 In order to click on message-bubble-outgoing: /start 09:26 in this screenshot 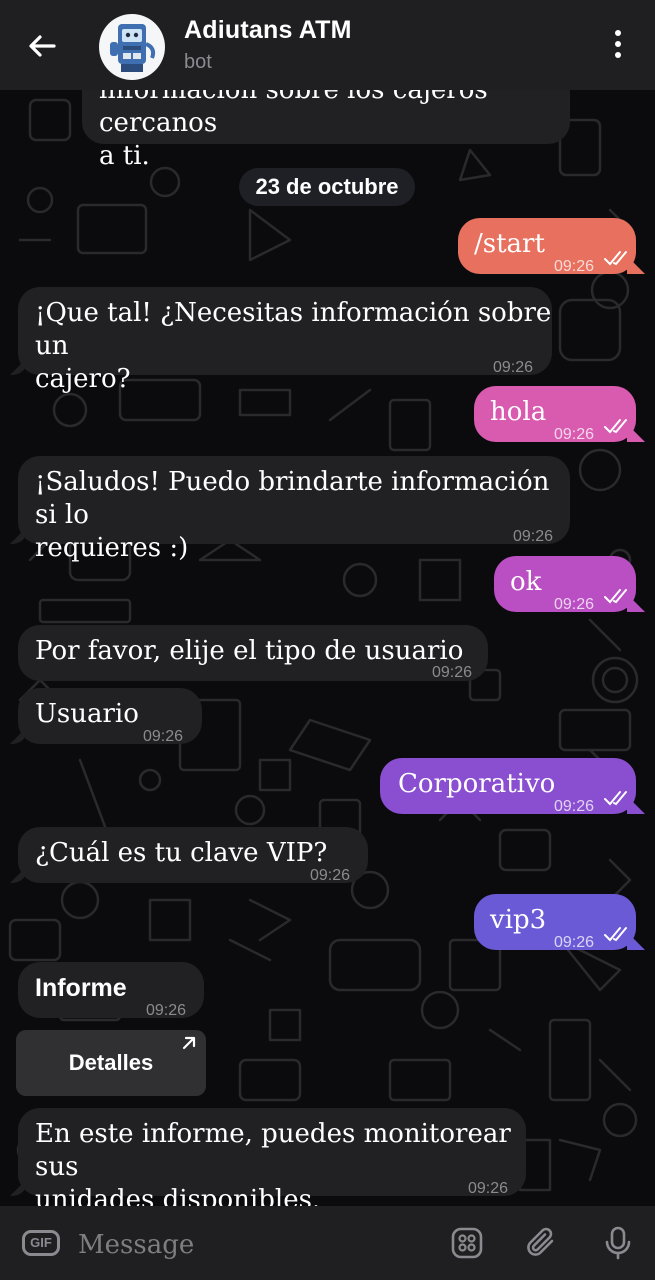, I will do `click(547, 246)`.